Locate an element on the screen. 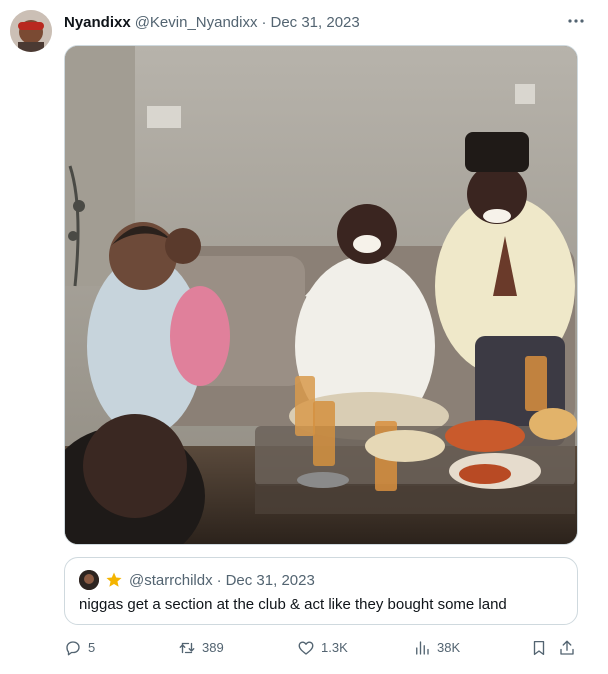 This screenshot has height=674, width=608. retweet-button: 389 is located at coordinates (201, 648).